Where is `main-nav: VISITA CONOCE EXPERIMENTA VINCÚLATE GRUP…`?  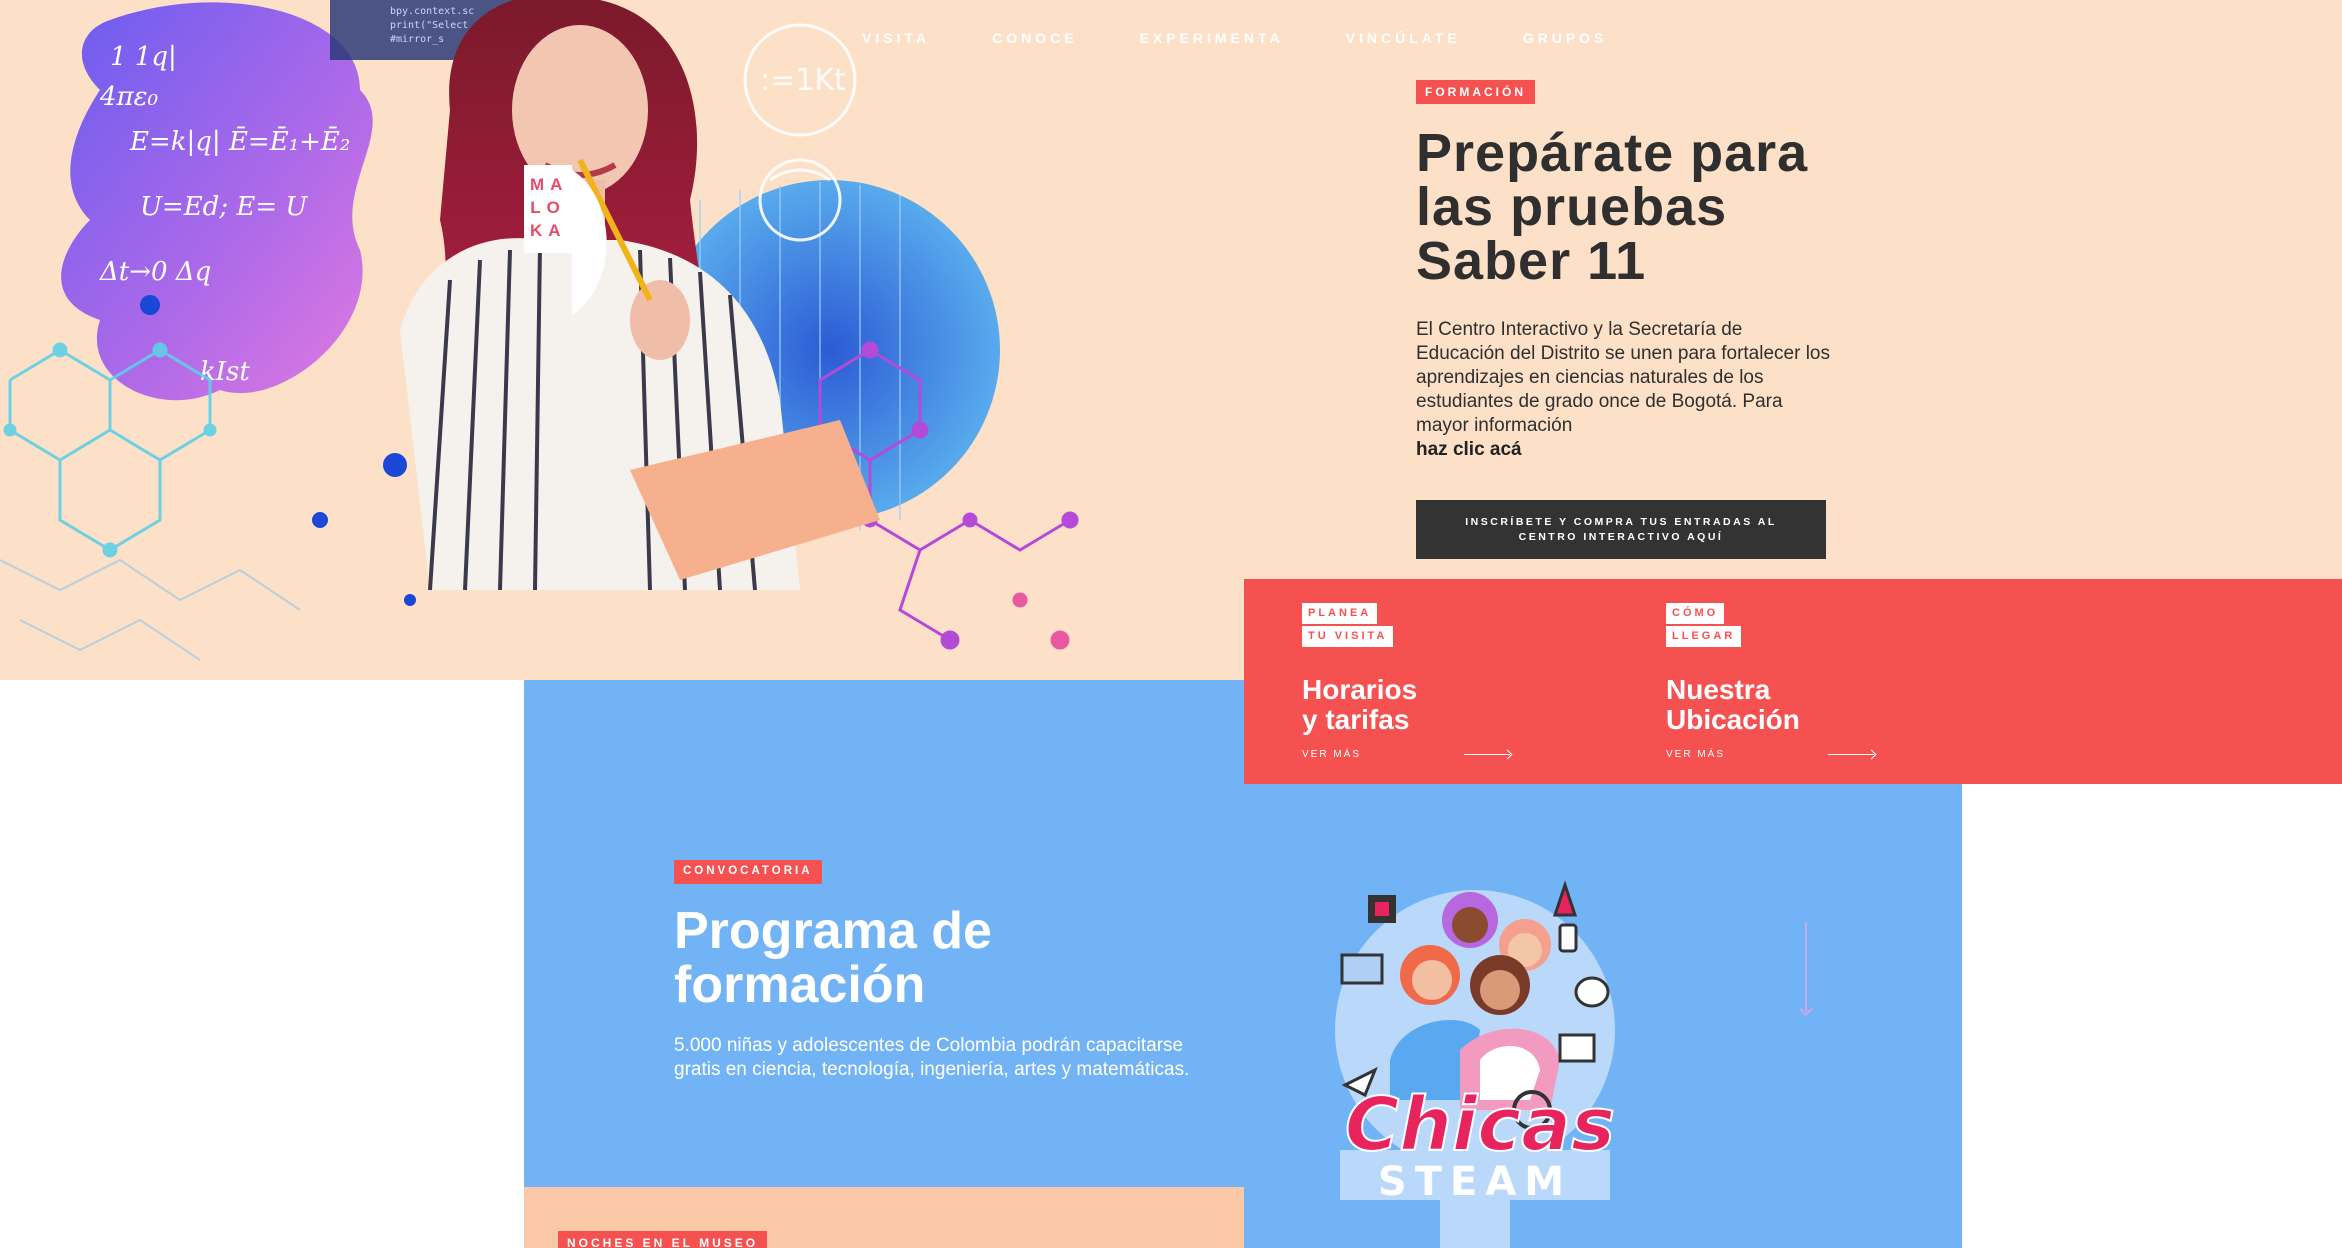
main-nav: VISITA CONOCE EXPERIMENTA VINCÚLATE GRUP… is located at coordinates (1234, 38).